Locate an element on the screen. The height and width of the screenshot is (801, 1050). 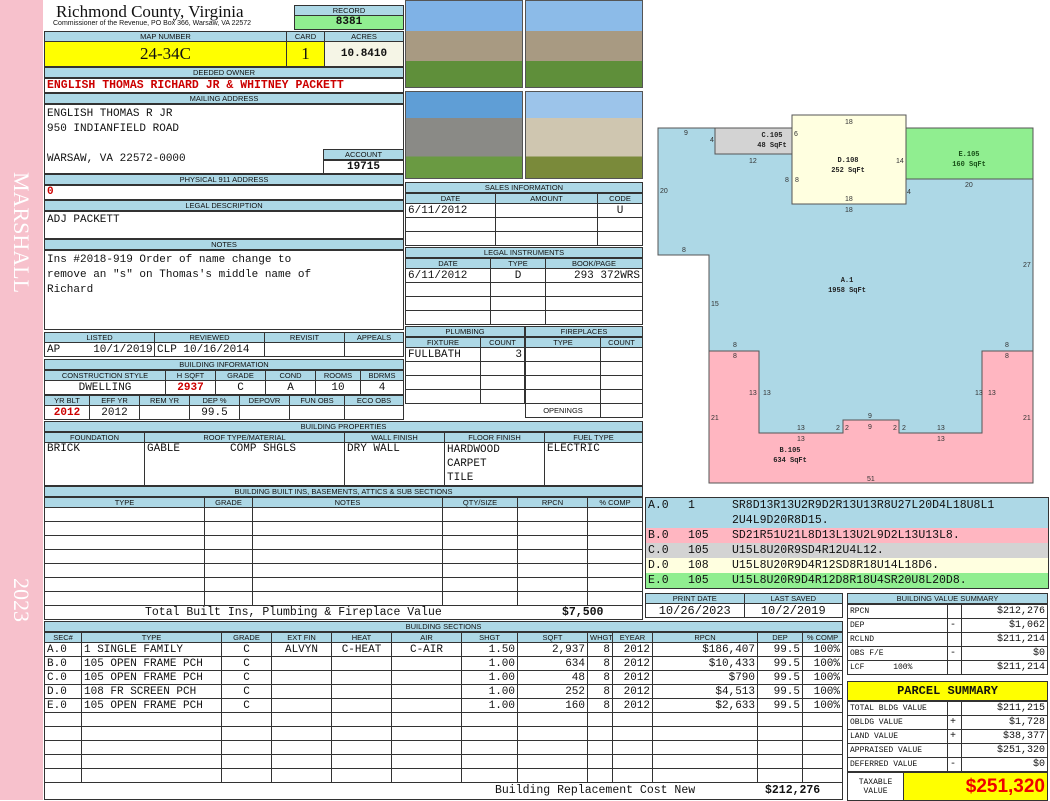
builtins-row is located at coordinates (343, 556).